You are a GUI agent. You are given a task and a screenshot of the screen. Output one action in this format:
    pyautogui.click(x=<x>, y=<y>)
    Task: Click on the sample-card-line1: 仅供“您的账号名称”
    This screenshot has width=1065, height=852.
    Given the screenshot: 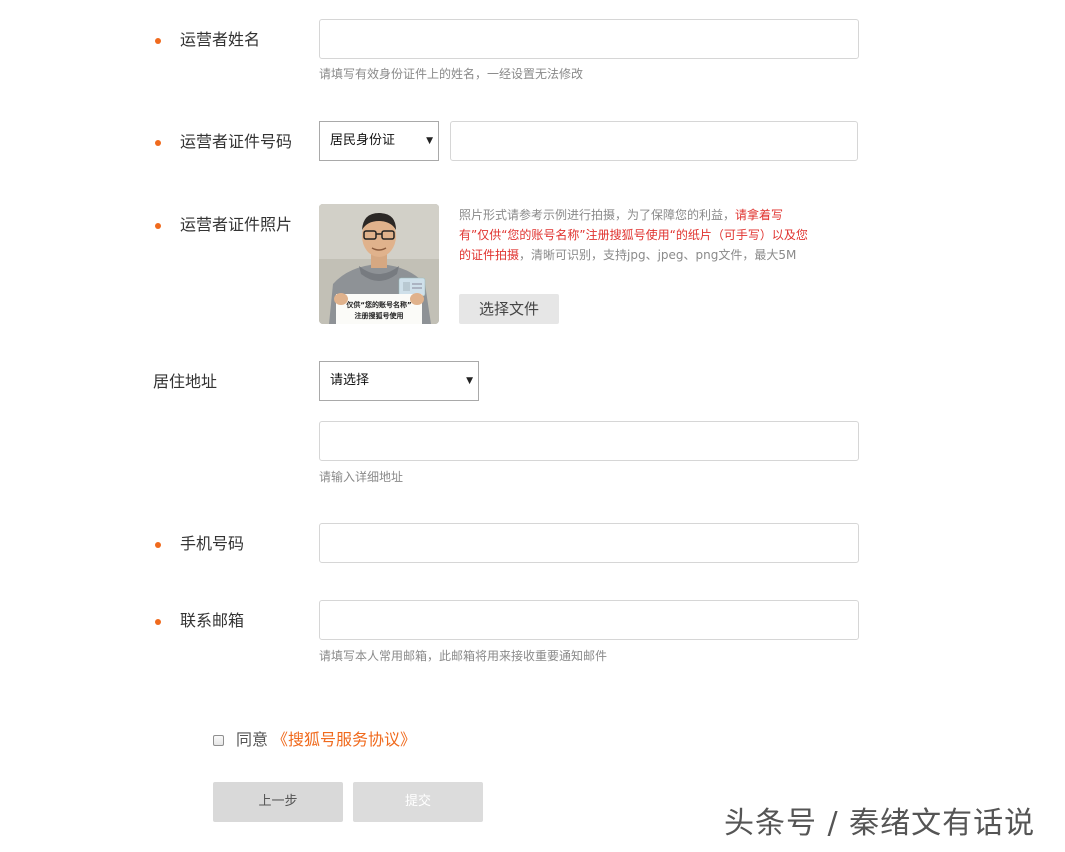 What is the action you would take?
    pyautogui.click(x=379, y=305)
    